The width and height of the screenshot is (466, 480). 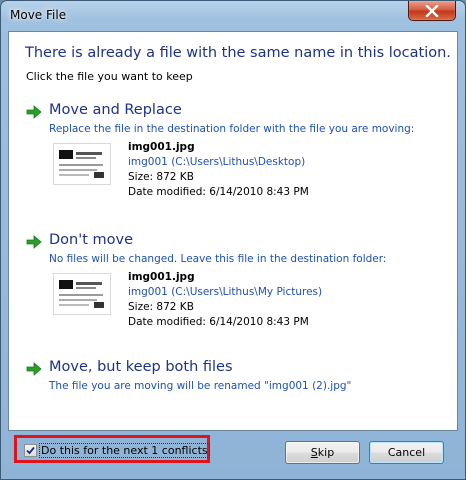 I want to click on file-path: img001 (C:\Users\Lithus\My Pictures), so click(x=225, y=292).